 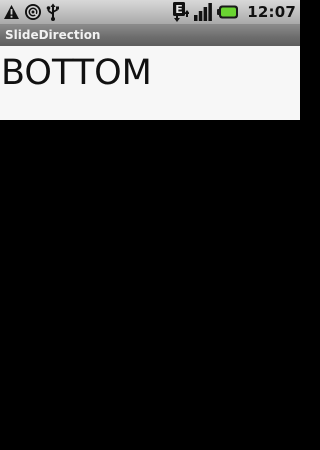 I want to click on direction-label: BOTTOM, so click(x=76, y=73).